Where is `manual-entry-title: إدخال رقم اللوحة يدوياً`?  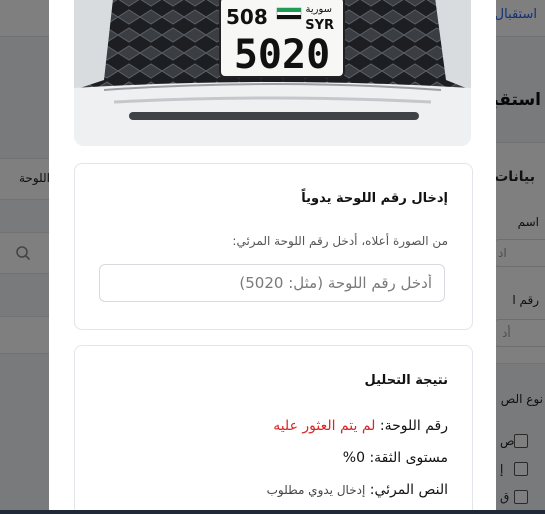 manual-entry-title: إدخال رقم اللوحة يدوياً is located at coordinates (374, 198).